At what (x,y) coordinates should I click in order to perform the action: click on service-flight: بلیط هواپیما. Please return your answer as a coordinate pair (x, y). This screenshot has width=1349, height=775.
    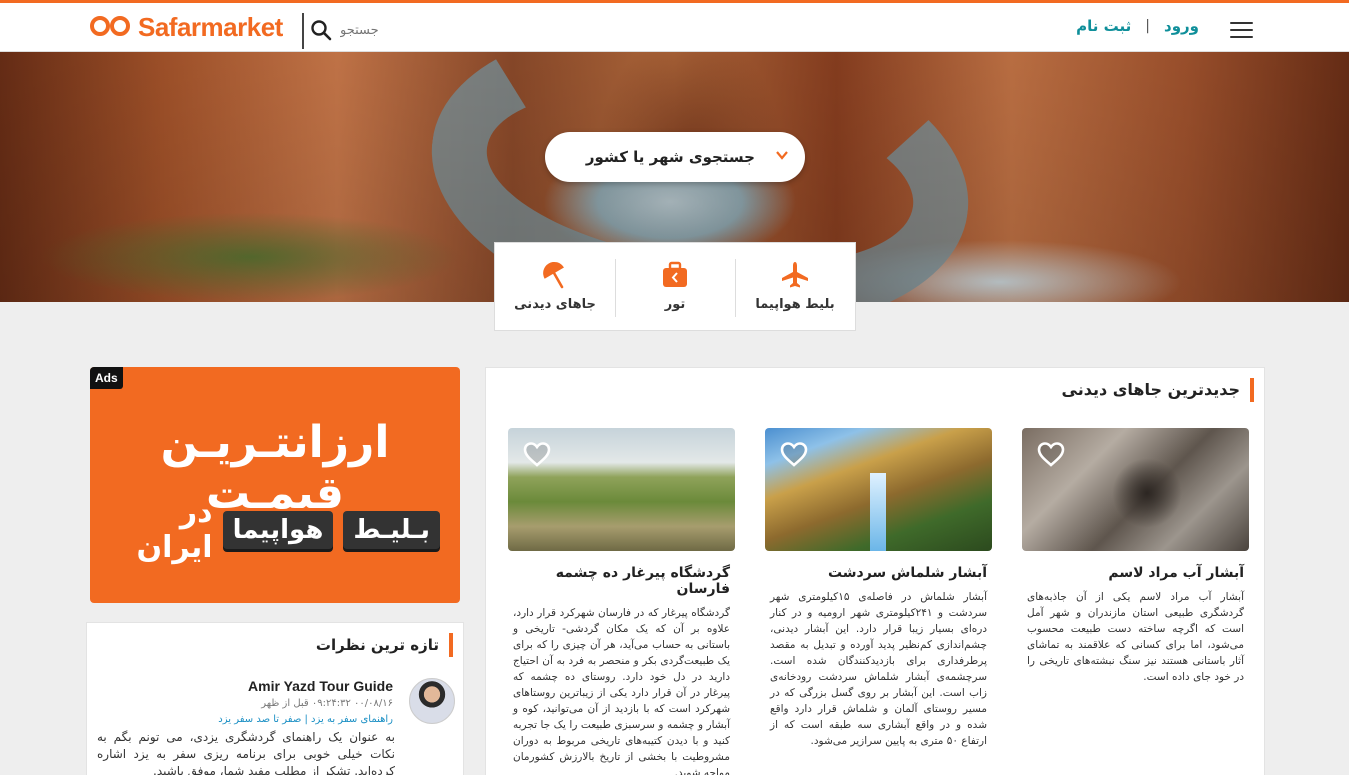
    Looking at the image, I should click on (795, 286).